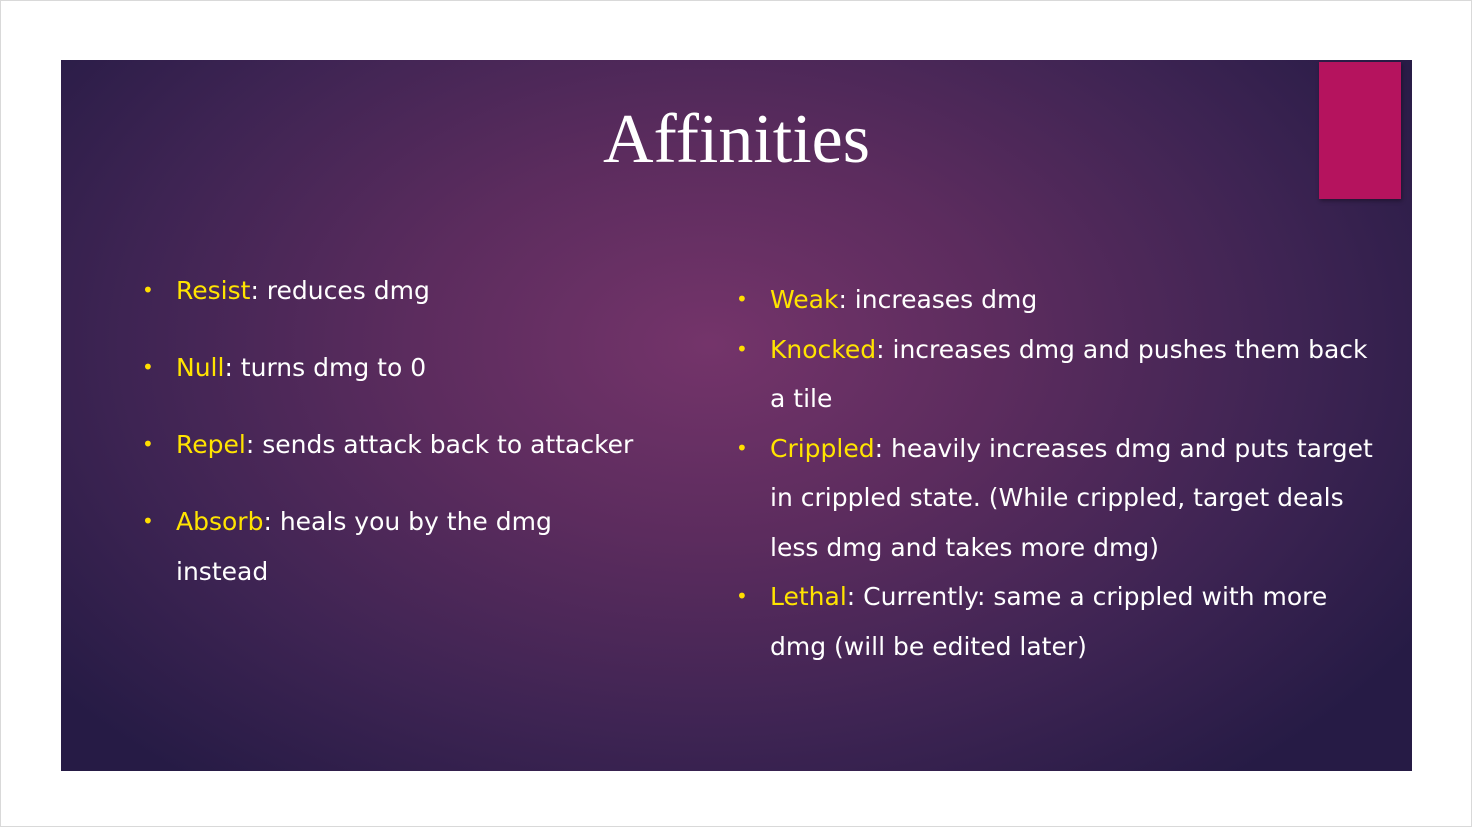 This screenshot has width=1472, height=827. I want to click on term-weak: Weak, so click(804, 299).